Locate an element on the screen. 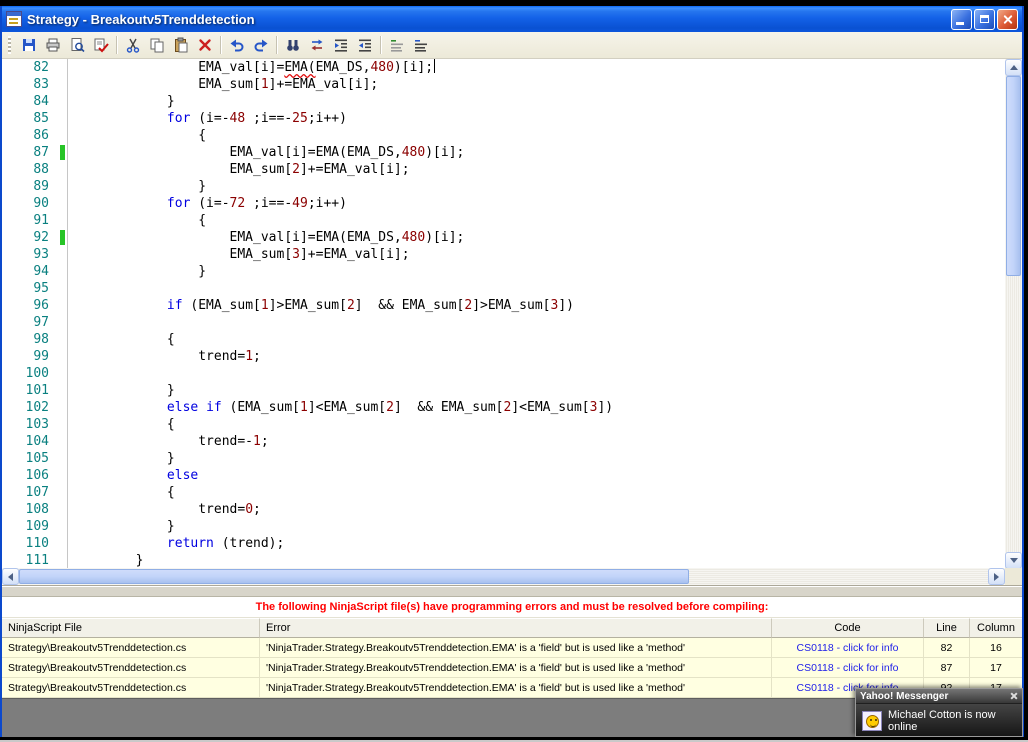  vertical-scroll-thumb is located at coordinates (1013, 176).